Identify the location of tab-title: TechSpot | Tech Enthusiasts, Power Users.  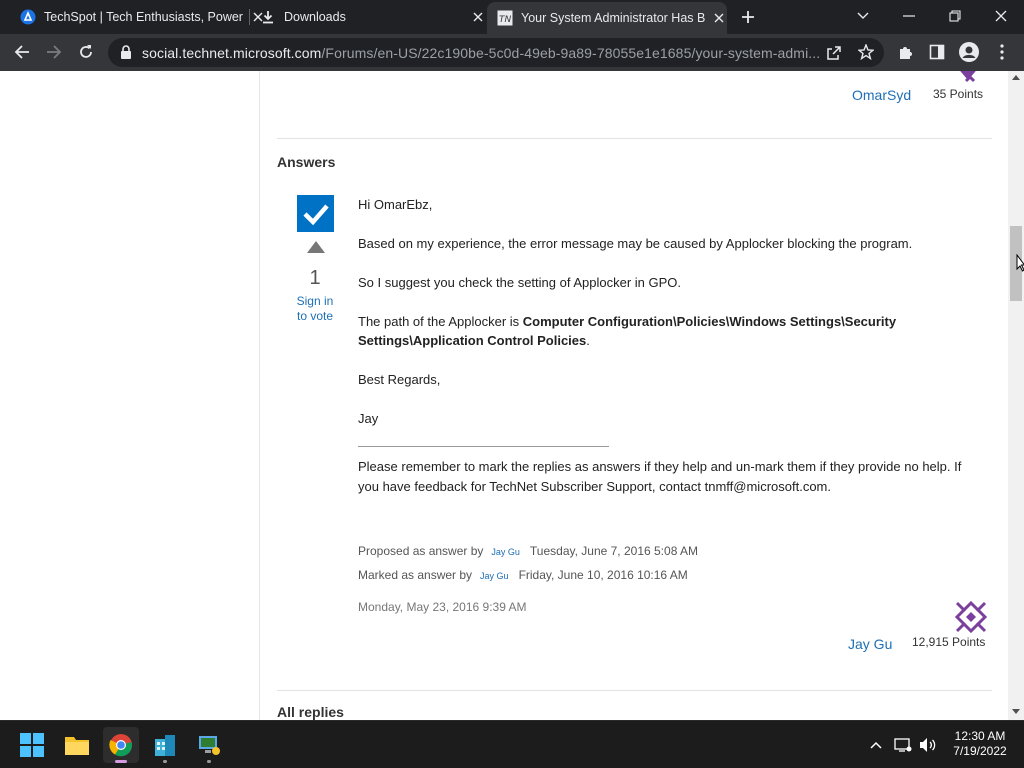
(144, 17).